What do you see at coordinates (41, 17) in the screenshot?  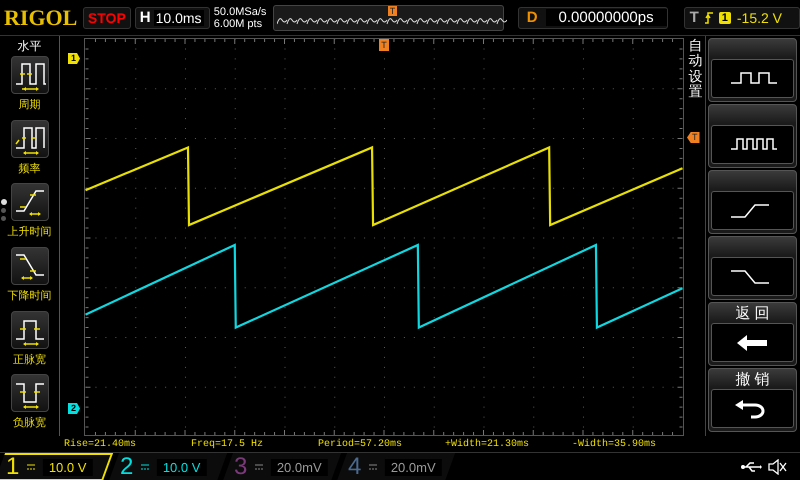 I see `brand-logo: RIGOL` at bounding box center [41, 17].